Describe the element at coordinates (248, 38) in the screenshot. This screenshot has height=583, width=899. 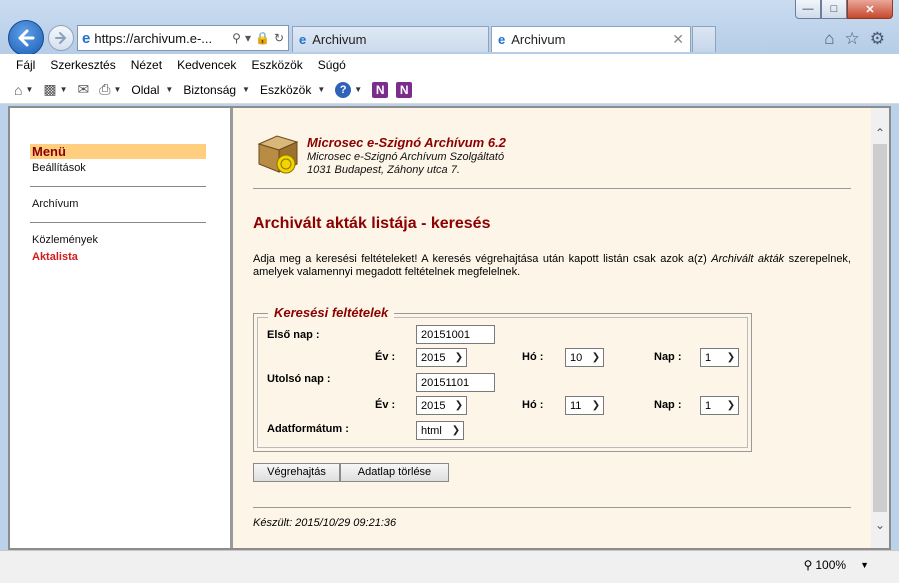
I see `dropdown-icon: ▾` at that location.